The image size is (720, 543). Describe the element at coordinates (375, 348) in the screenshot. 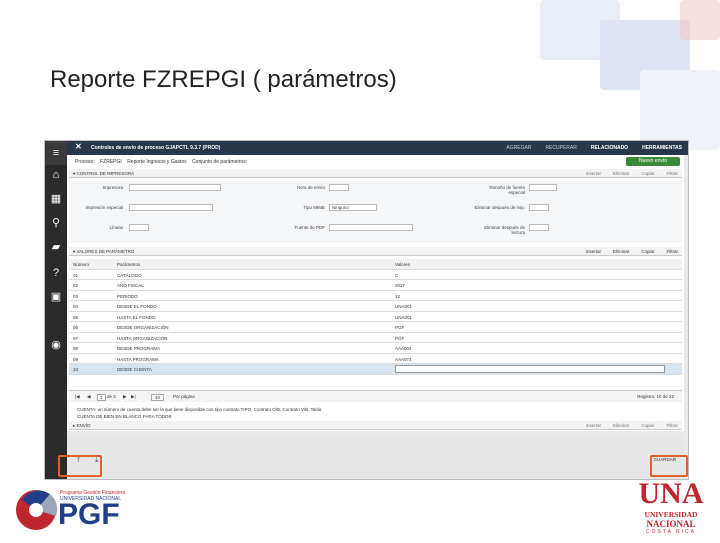

I see `table-row: 08 DESDE PROGRAMA AAA004` at that location.